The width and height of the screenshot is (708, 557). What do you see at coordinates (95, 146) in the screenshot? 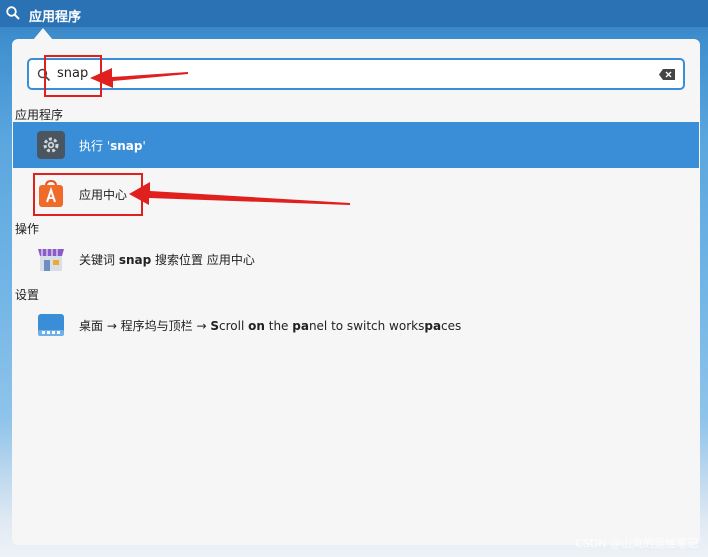
I see `run-prefix: 执行 '` at bounding box center [95, 146].